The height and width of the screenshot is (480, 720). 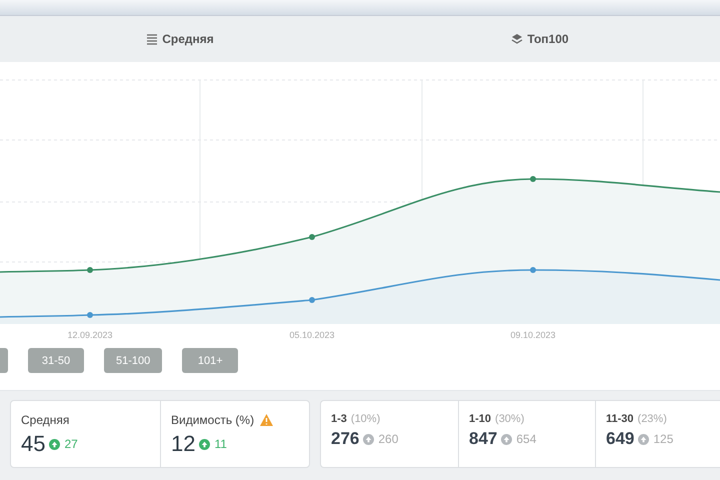 I want to click on chart-tab: Топ100, so click(x=540, y=39).